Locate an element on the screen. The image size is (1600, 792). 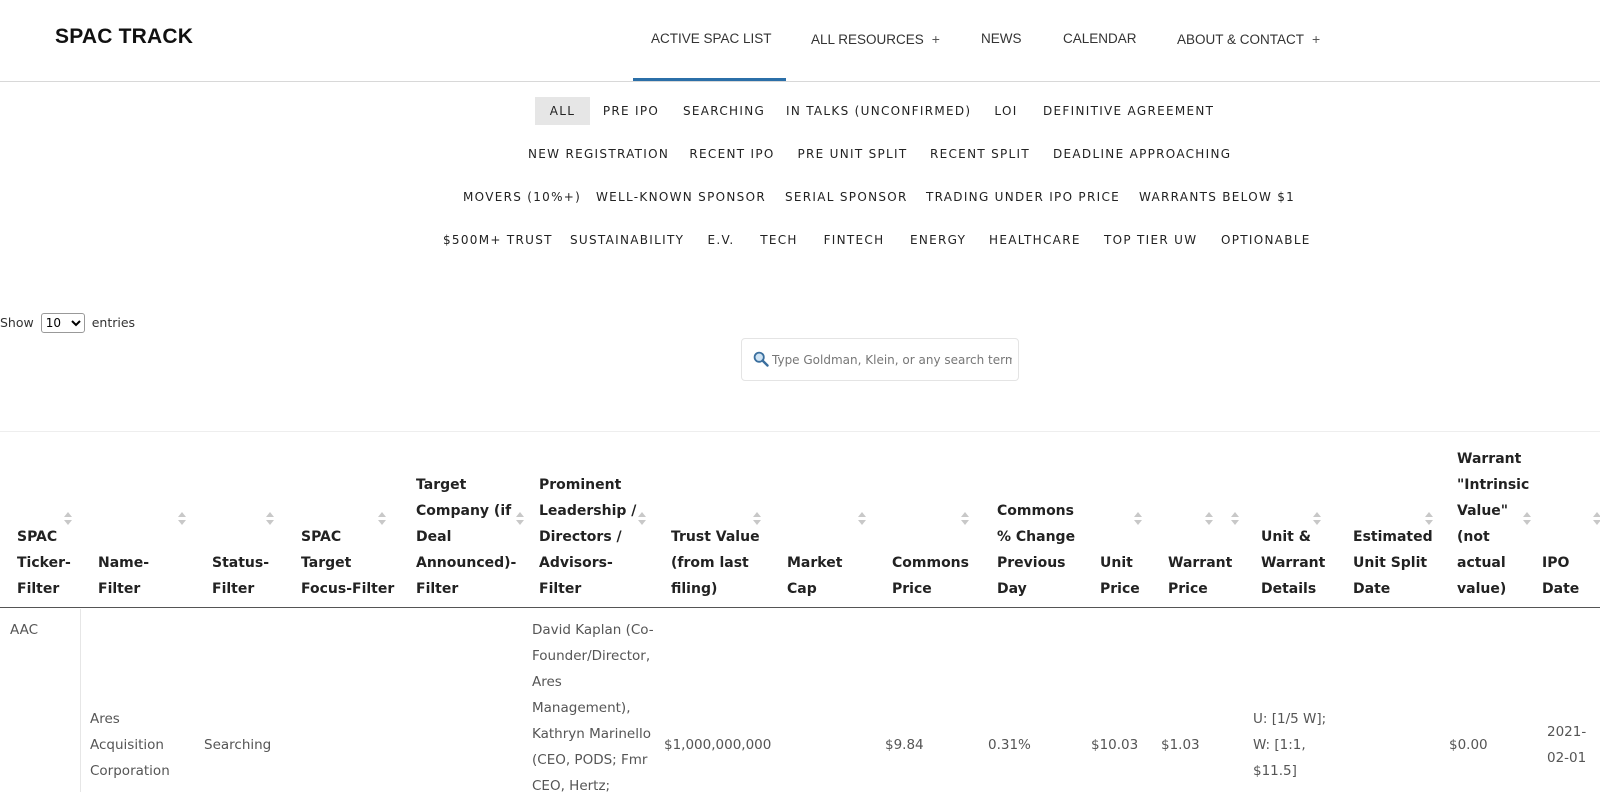
column-header-label: Commons % Change Previous Day is located at coordinates (1036, 550).